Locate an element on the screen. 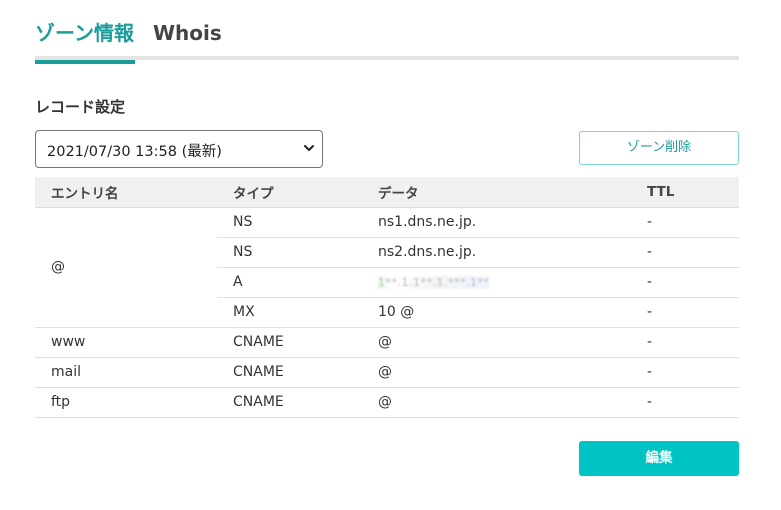 The height and width of the screenshot is (510, 781). table-row: www CNAME @ - is located at coordinates (387, 342).